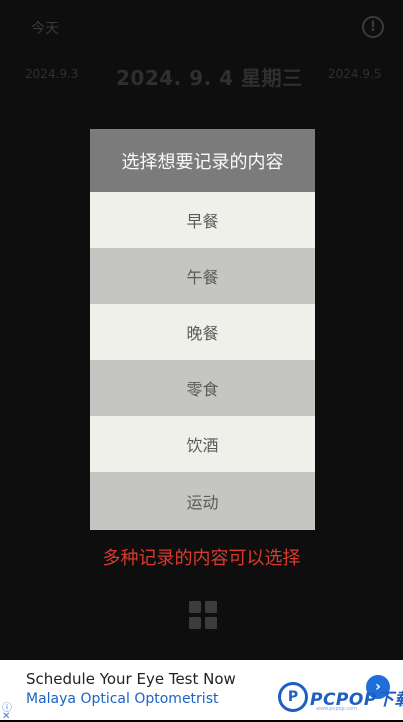 Image resolution: width=403 pixels, height=722 pixels. Describe the element at coordinates (202, 160) in the screenshot. I see `dialog-title: 选择想要记录的内容` at that location.